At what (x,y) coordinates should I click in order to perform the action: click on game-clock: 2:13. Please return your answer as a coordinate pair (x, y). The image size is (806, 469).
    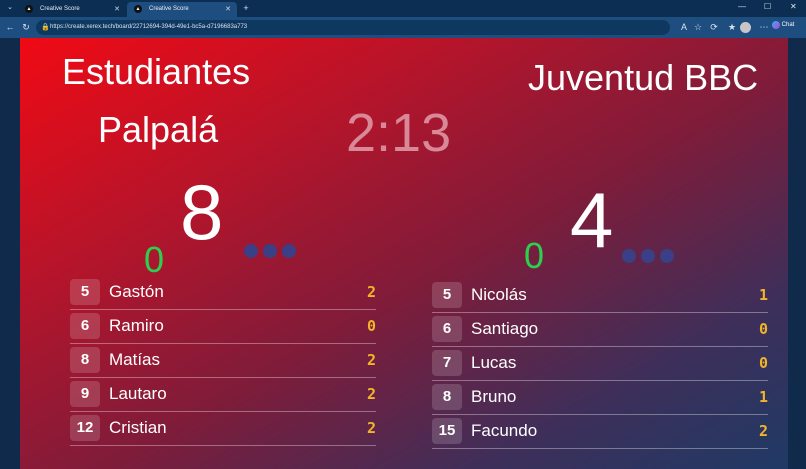
    Looking at the image, I should click on (399, 133).